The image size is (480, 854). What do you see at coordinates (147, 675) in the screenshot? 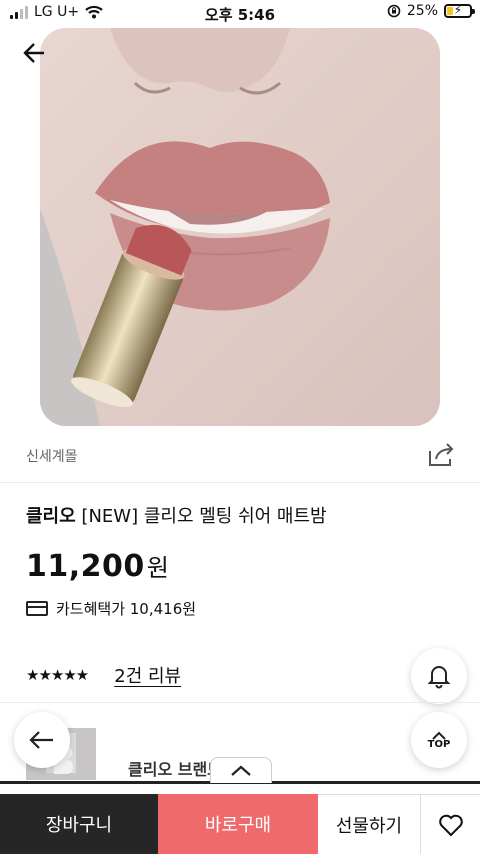
I see `review-link: 2건 리뷰` at bounding box center [147, 675].